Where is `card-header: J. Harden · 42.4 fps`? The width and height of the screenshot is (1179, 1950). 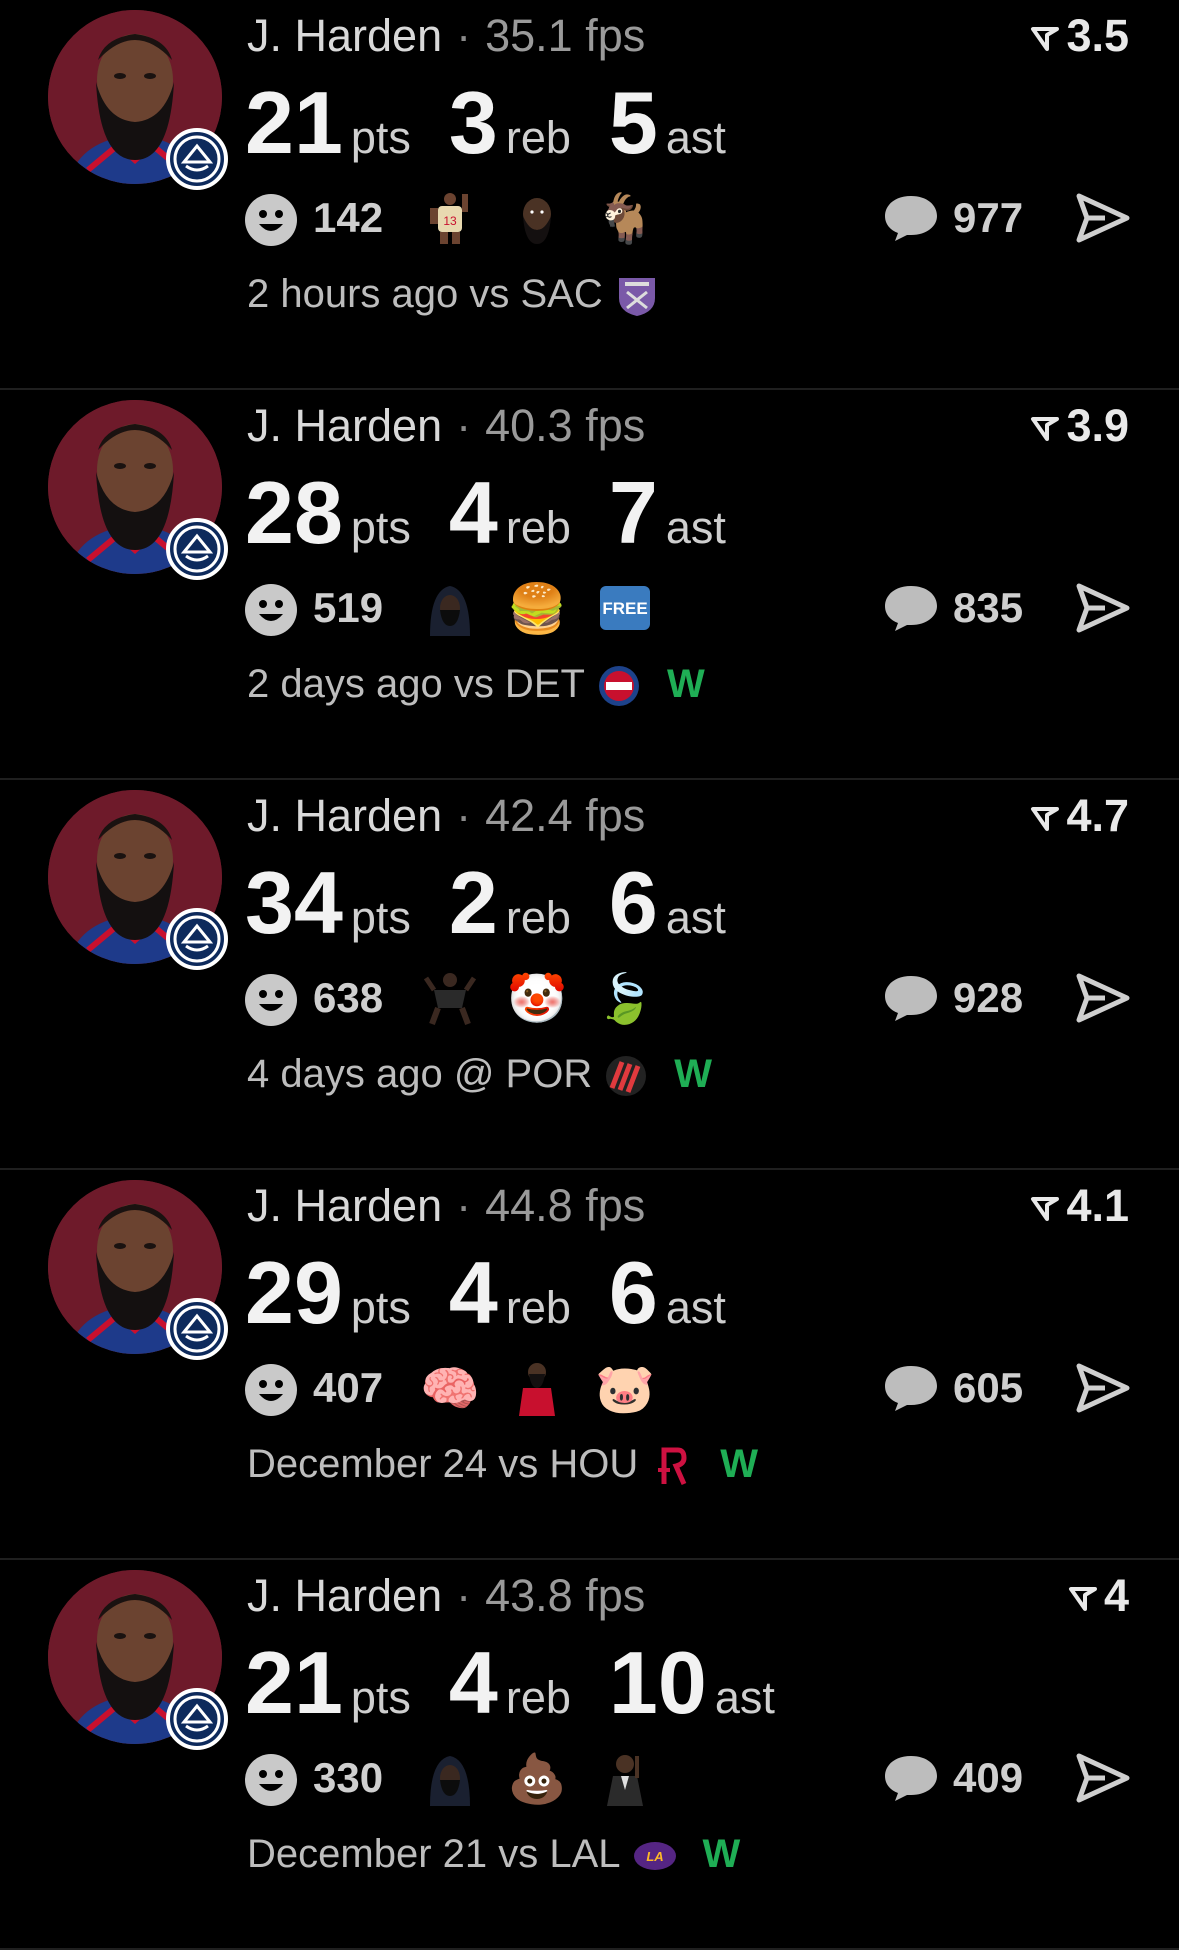
card-header: J. Harden · 42.4 fps is located at coordinates (446, 816).